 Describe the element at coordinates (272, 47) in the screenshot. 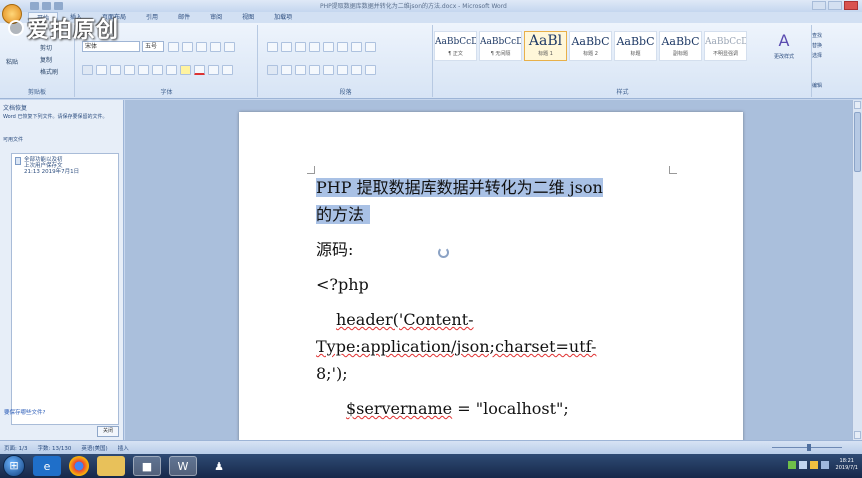

I see `bullets-icon` at that location.